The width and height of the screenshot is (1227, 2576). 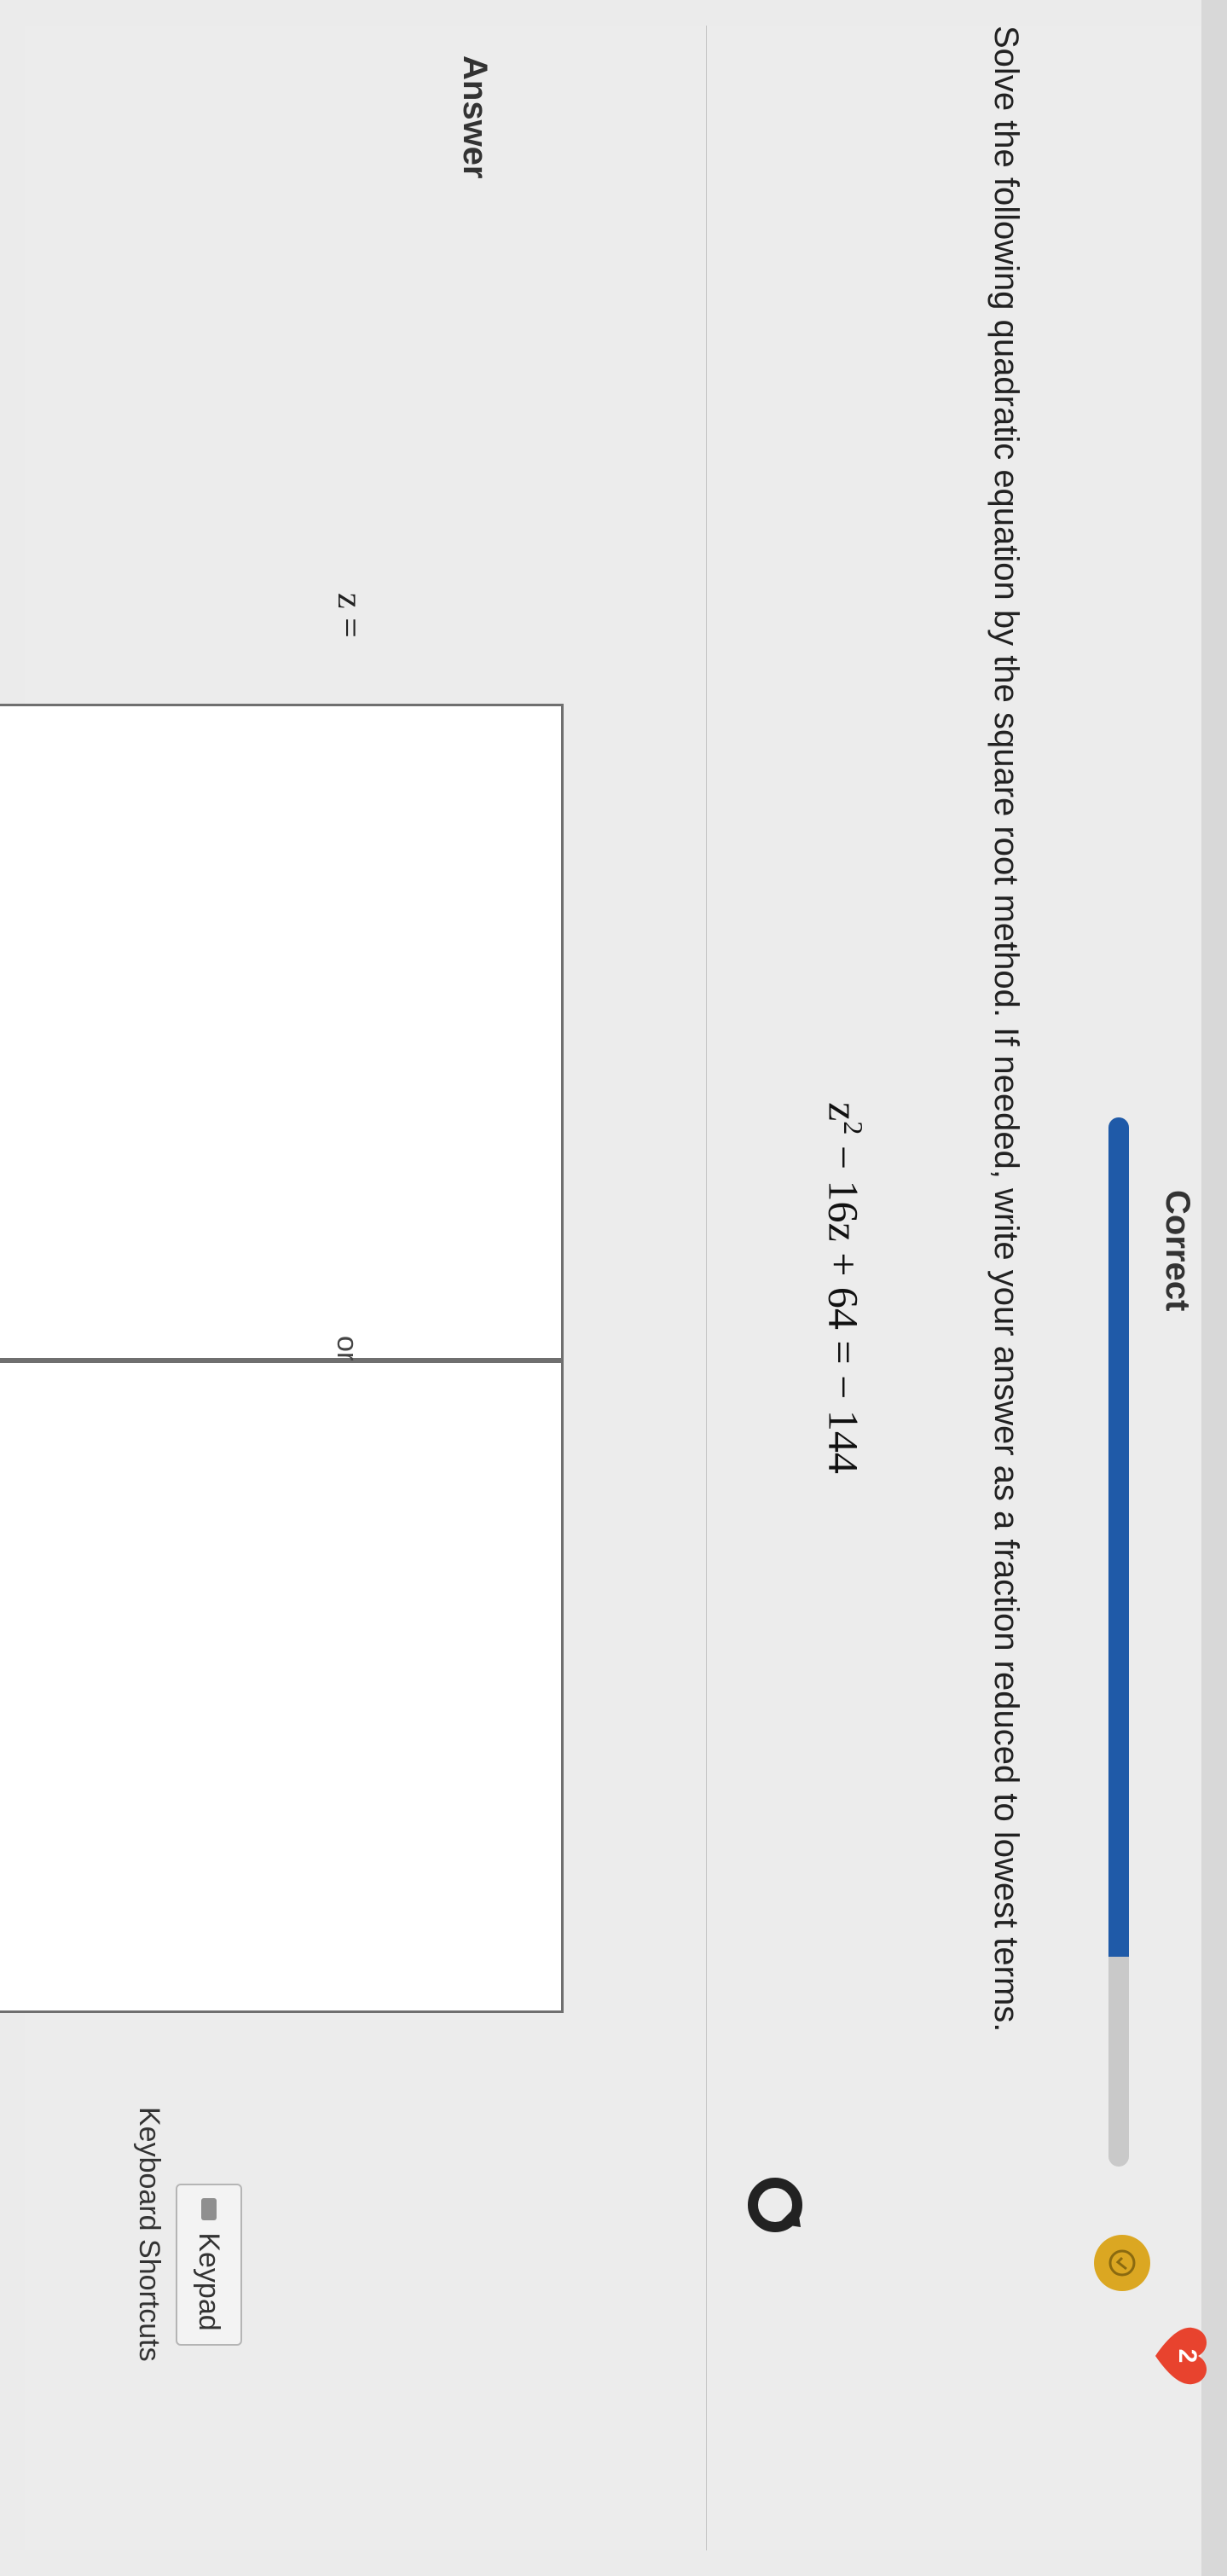 What do you see at coordinates (1187, 2356) in the screenshot?
I see `heart-count: 2` at bounding box center [1187, 2356].